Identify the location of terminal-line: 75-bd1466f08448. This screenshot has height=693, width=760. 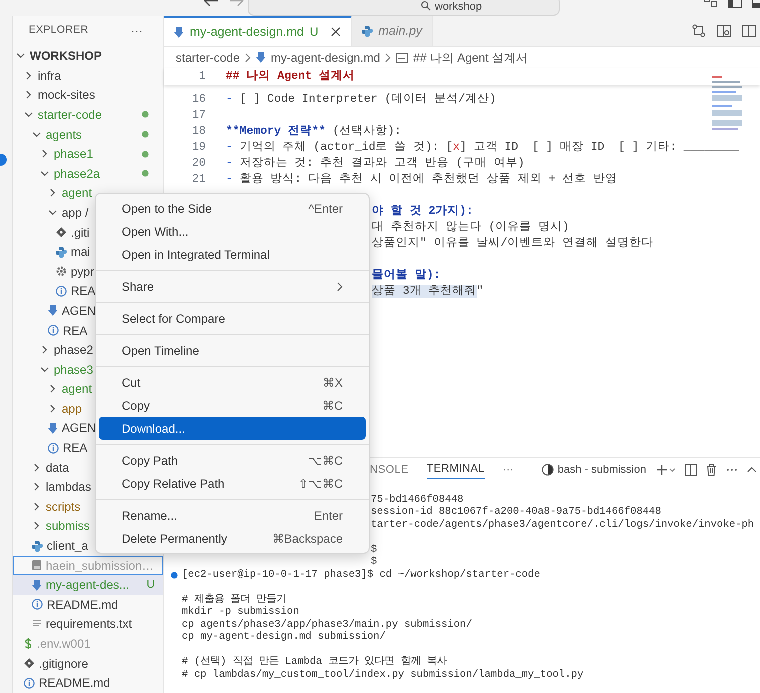
(417, 499).